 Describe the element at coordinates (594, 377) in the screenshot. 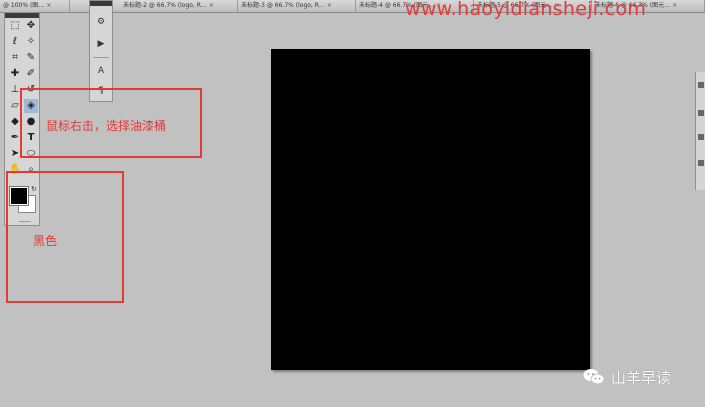

I see `wechat-icon` at that location.